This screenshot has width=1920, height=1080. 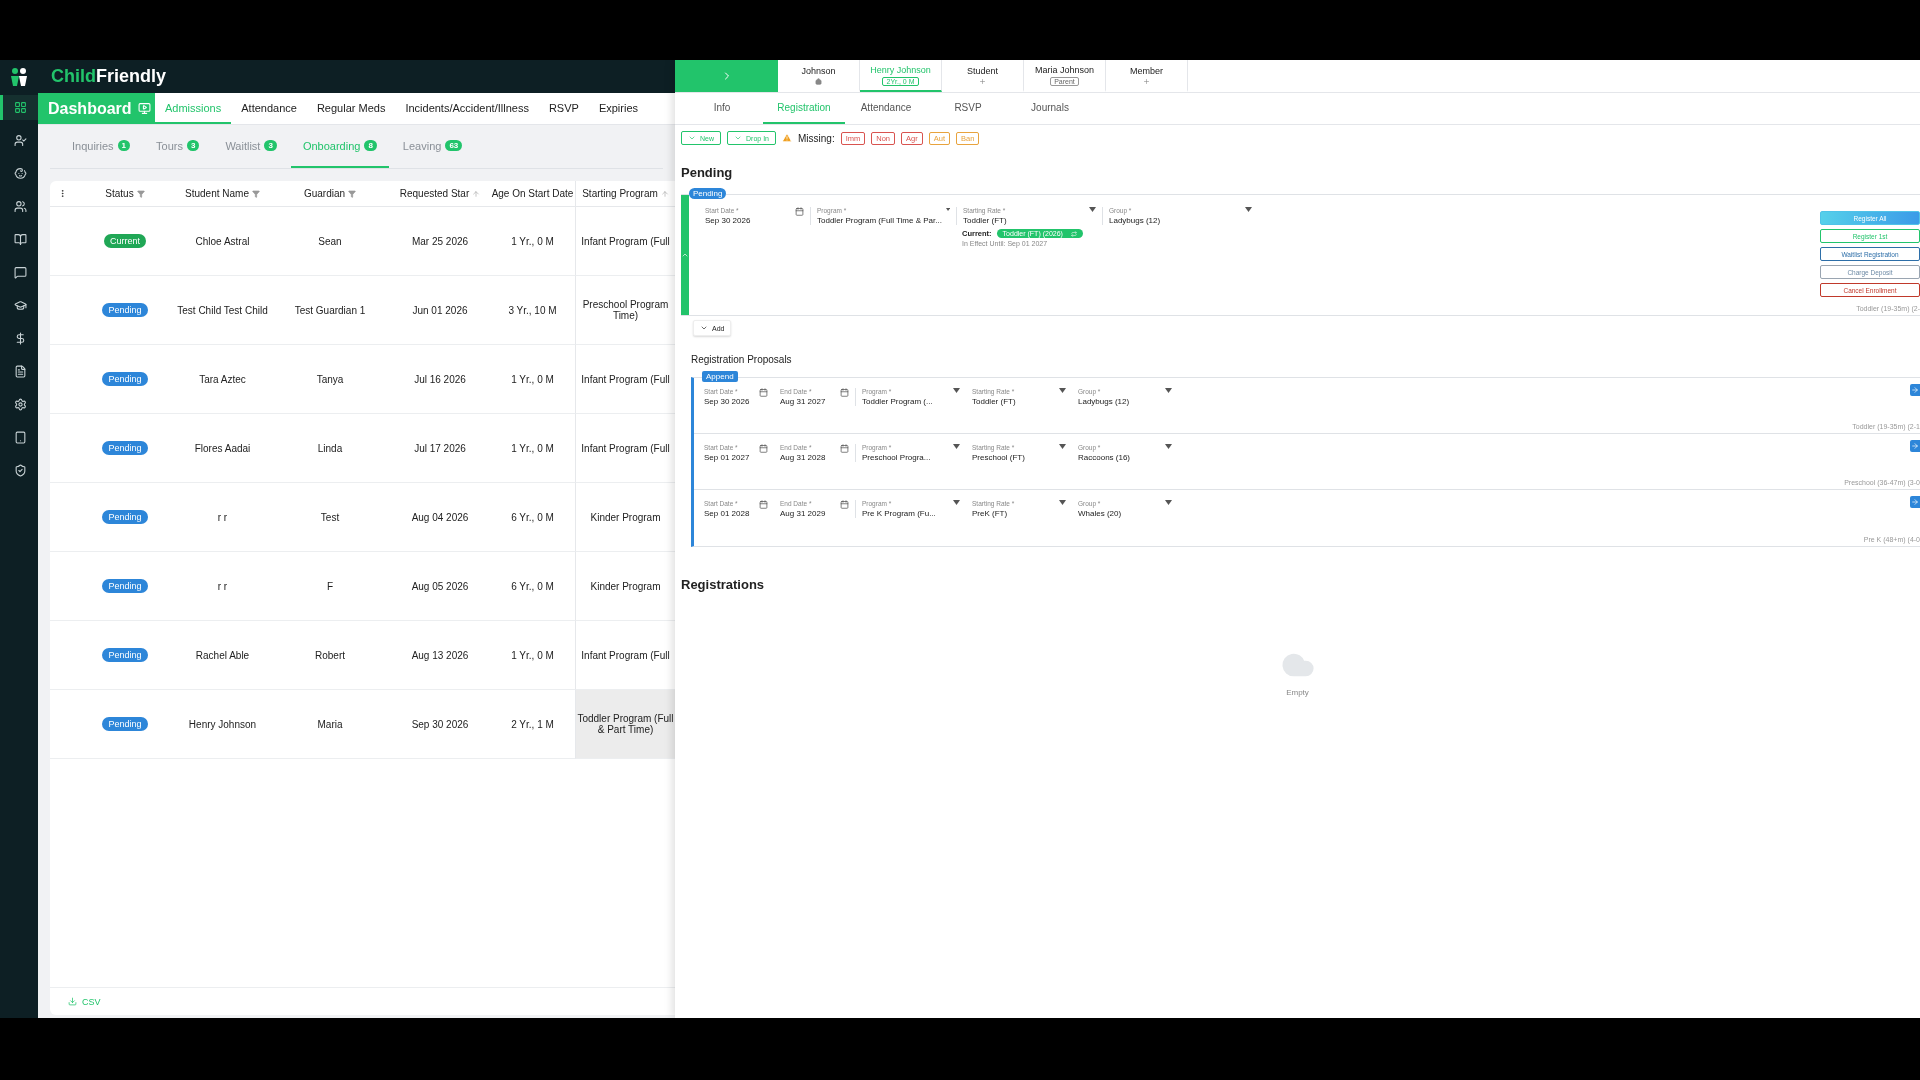 What do you see at coordinates (20, 371) in the screenshot?
I see `document-icon` at bounding box center [20, 371].